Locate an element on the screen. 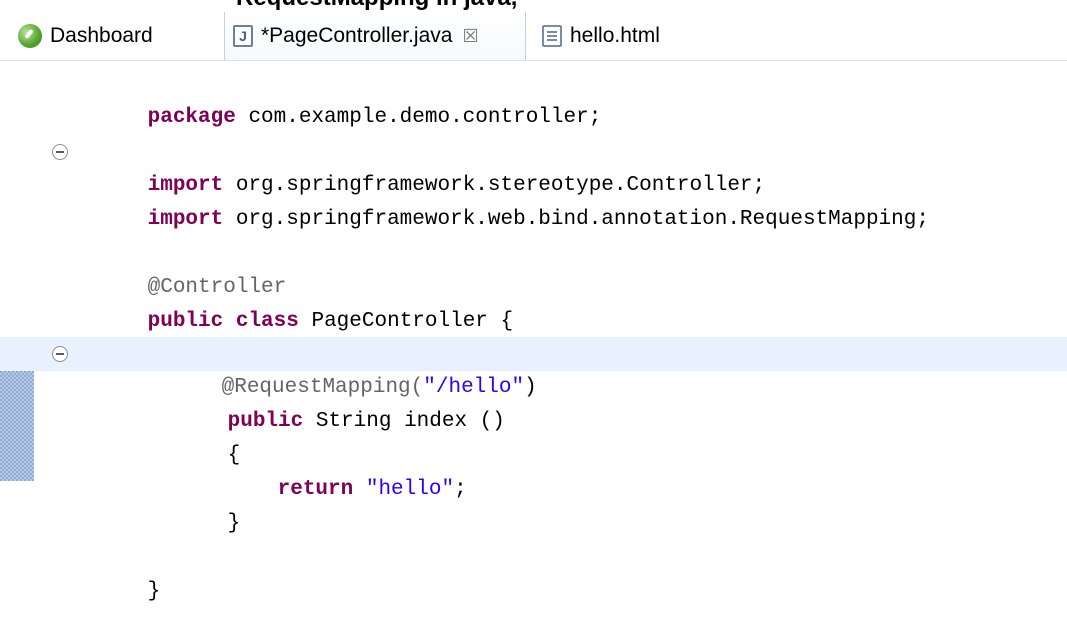 Image resolution: width=1067 pixels, height=643 pixels. code-line-open-brace: { is located at coordinates (533, 436).